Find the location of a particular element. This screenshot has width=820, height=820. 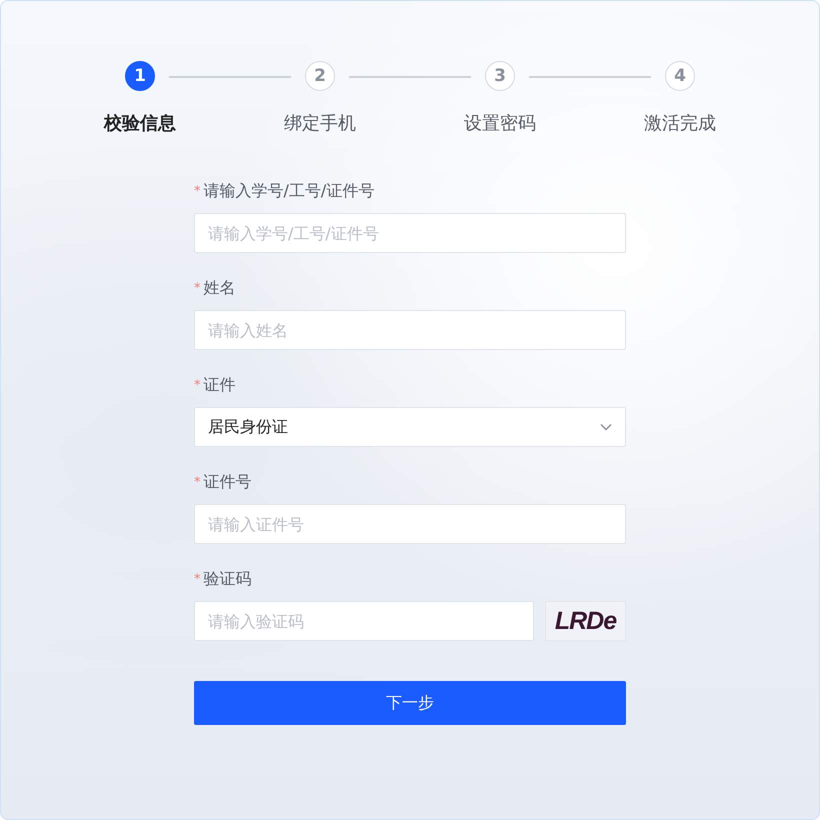

step-label: 绑定手机 is located at coordinates (320, 123).